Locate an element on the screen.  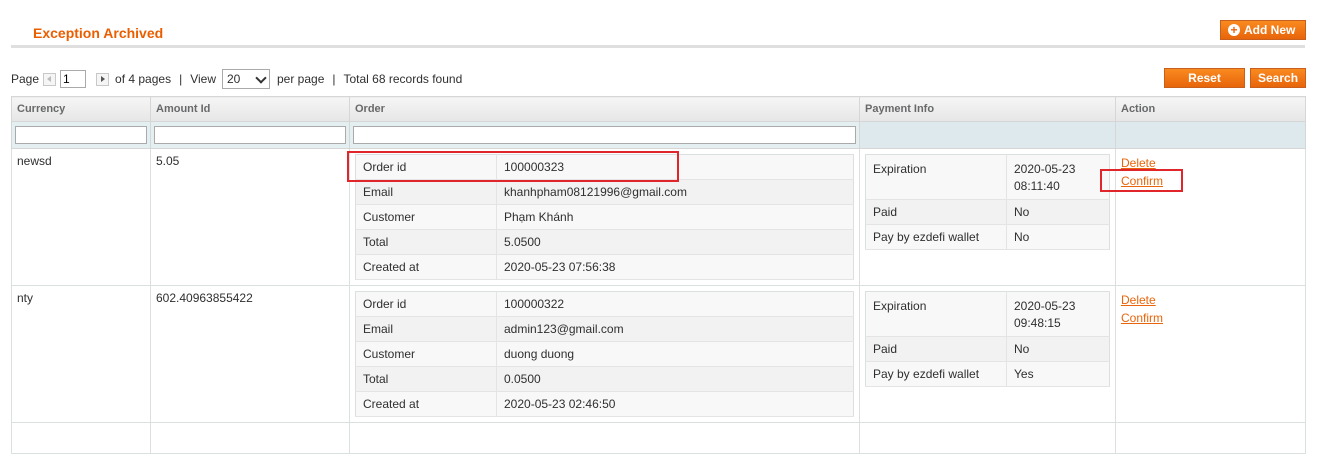
wallet-value: No is located at coordinates (1058, 237).